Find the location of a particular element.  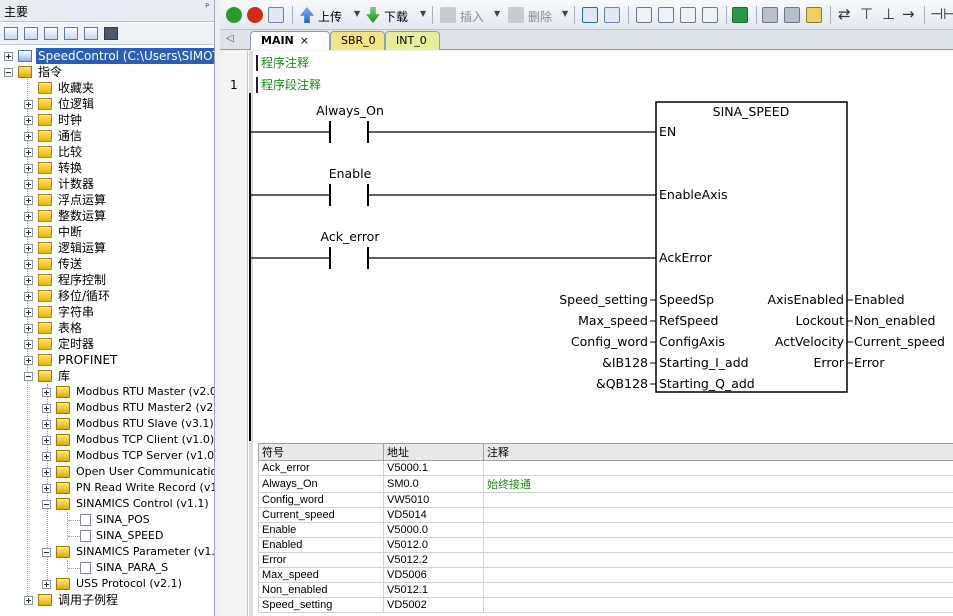

table-row: Enabled V5012.0 is located at coordinates (605, 545).